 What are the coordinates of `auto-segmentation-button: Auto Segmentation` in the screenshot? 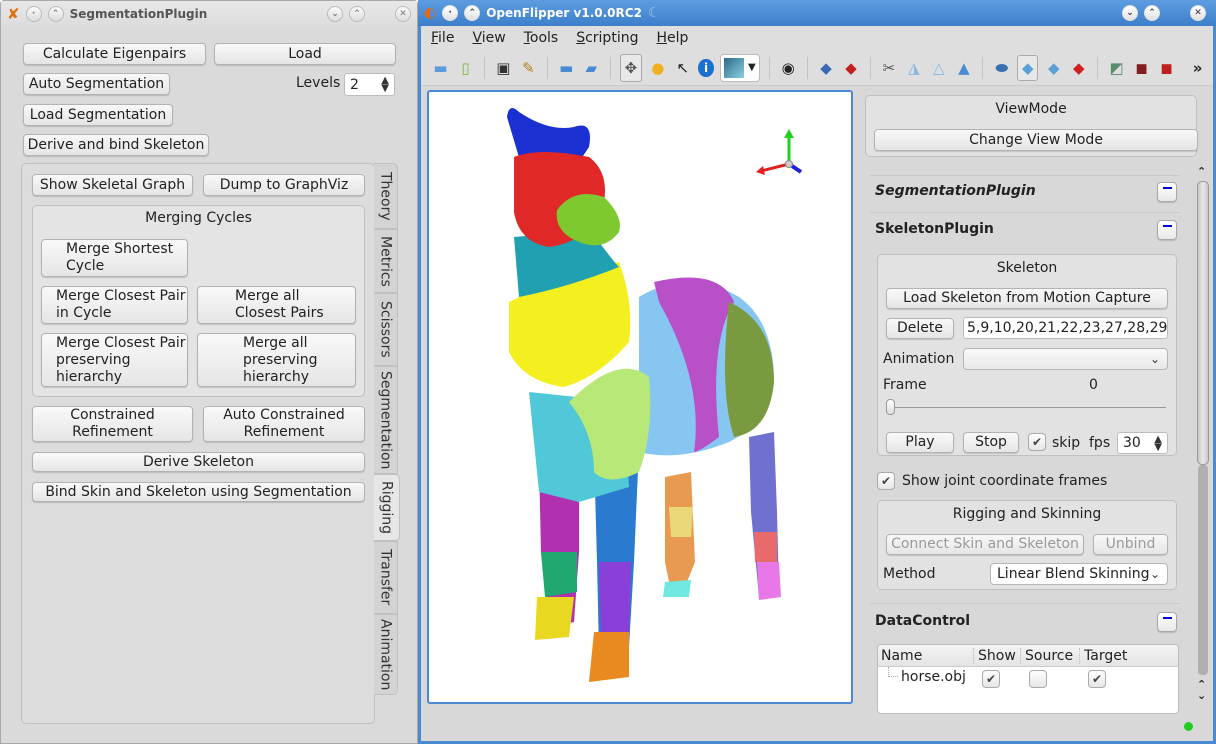 It's located at (96, 84).